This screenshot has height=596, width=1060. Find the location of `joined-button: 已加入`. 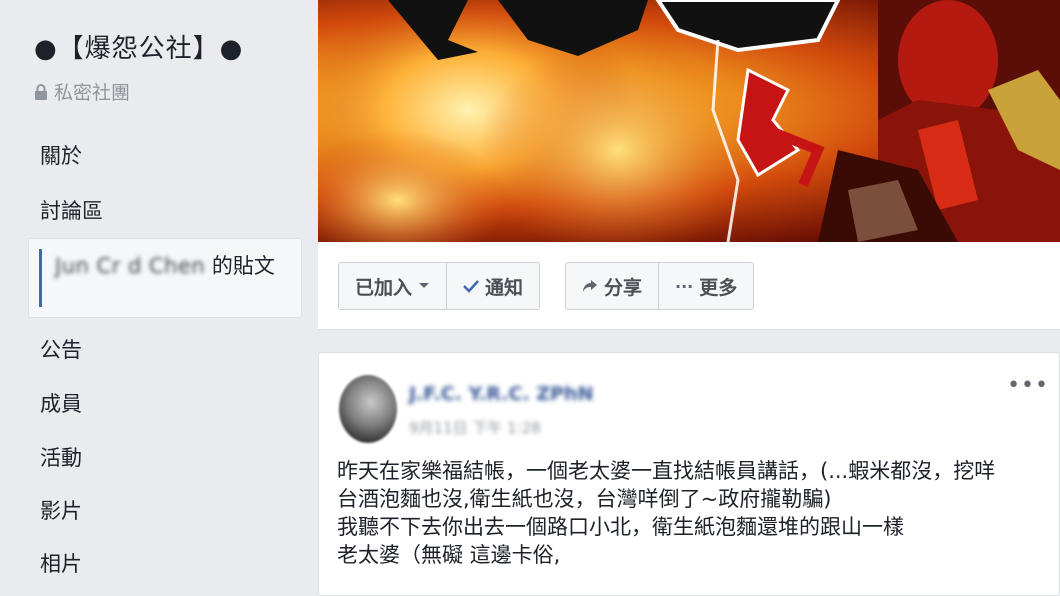

joined-button: 已加入 is located at coordinates (392, 286).